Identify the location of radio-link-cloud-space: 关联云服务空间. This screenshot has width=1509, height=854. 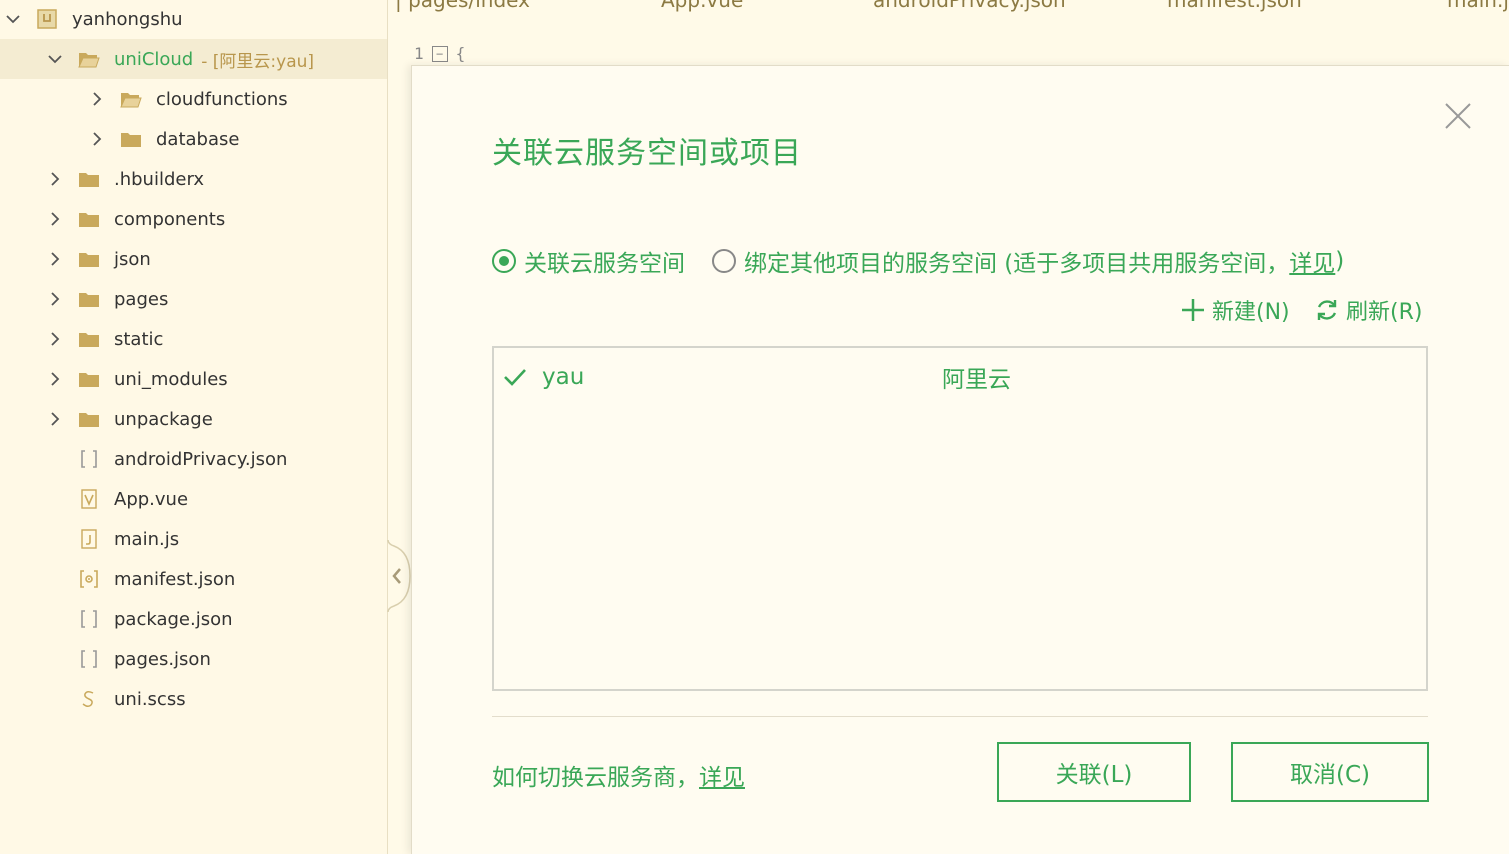
(588, 261).